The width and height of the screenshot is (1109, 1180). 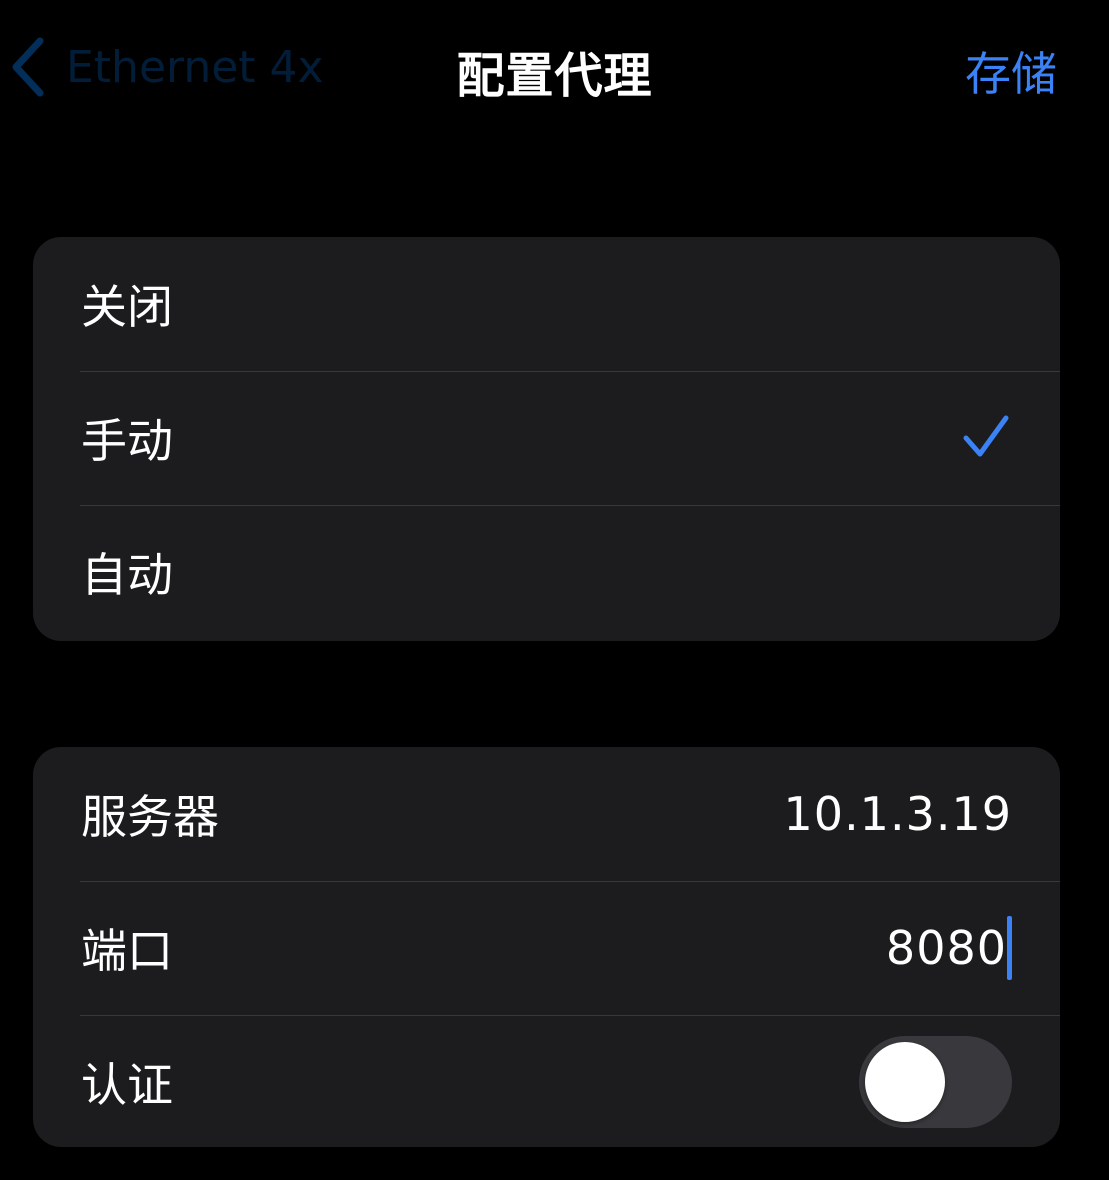 What do you see at coordinates (946, 948) in the screenshot?
I see `port-input: 8080` at bounding box center [946, 948].